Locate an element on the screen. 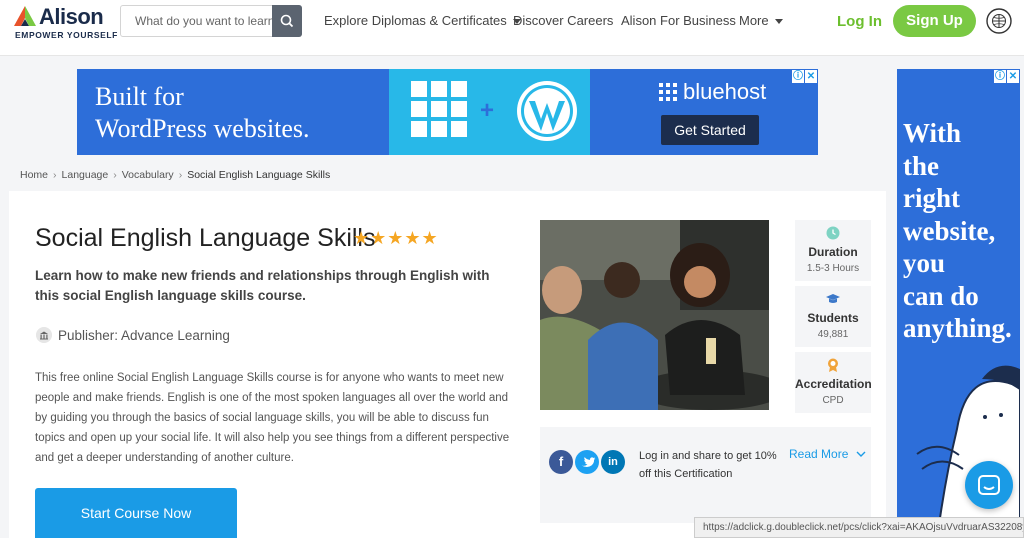  read-more-link: Read More is located at coordinates (827, 454).